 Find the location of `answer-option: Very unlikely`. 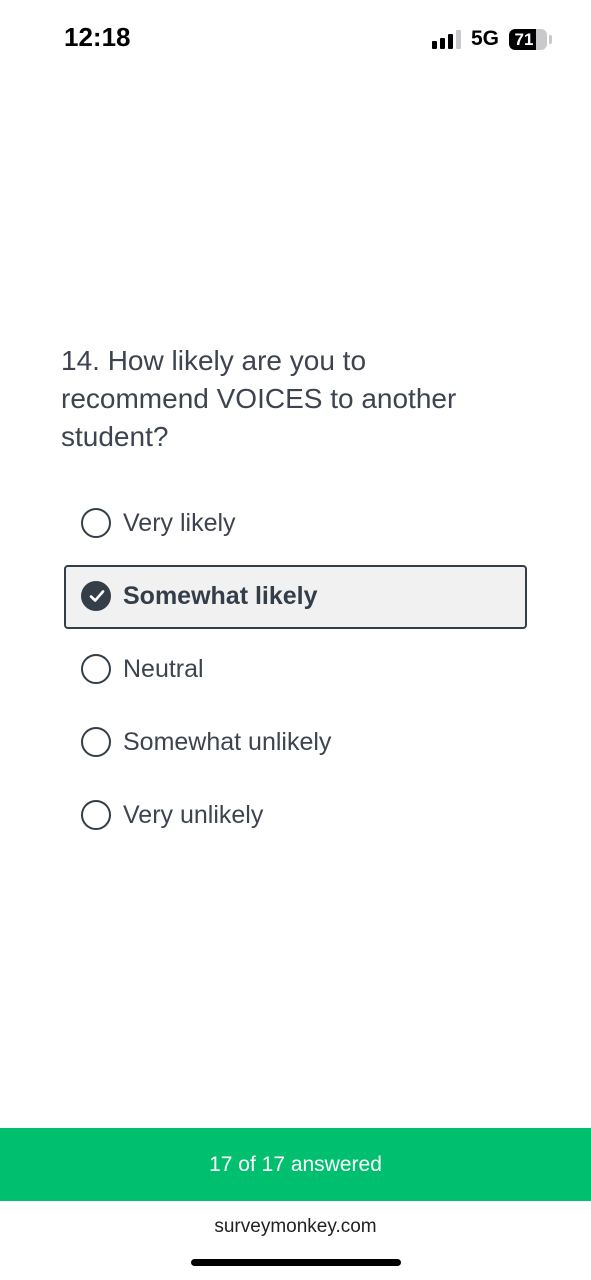

answer-option: Very unlikely is located at coordinates (295, 816).